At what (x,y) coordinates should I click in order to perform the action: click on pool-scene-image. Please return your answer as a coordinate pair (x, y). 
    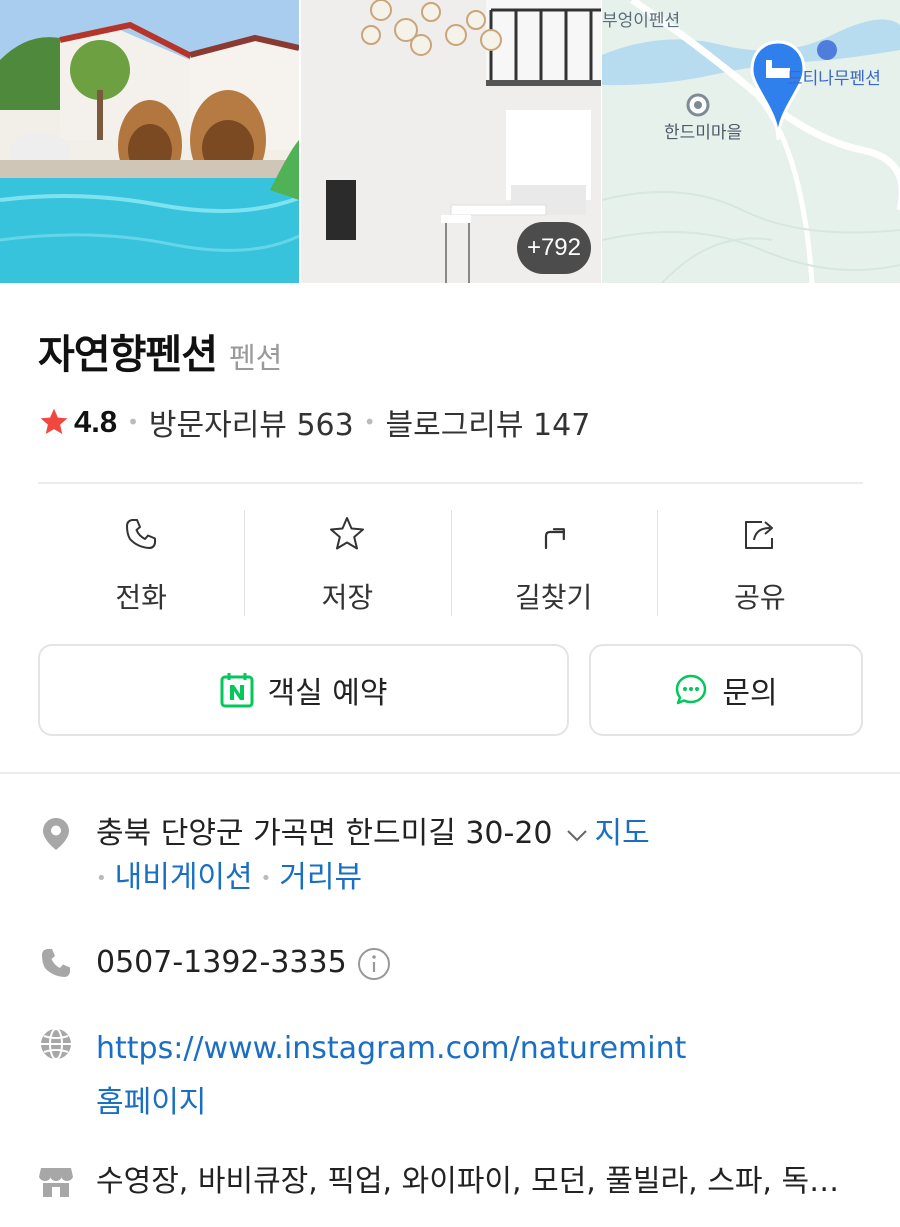
    Looking at the image, I should click on (149, 141).